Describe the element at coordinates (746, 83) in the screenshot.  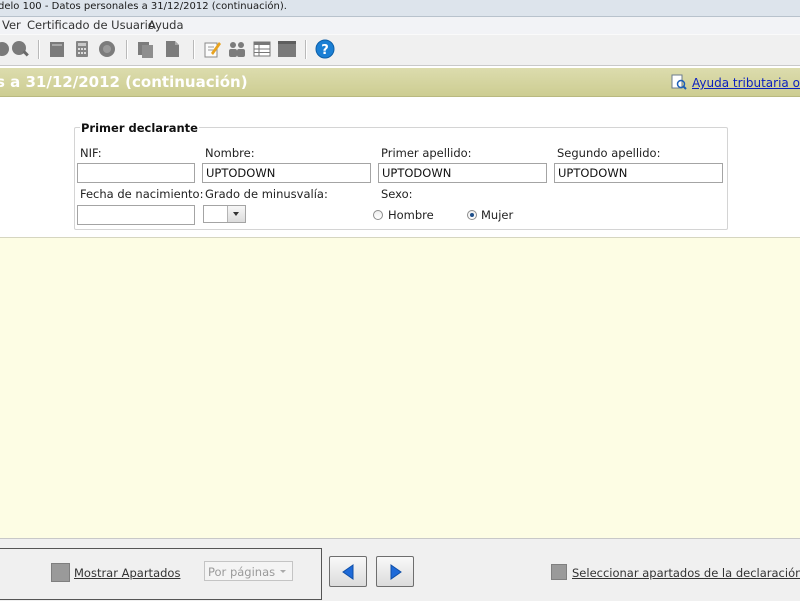
I see `online-help-link: Ayuda tributaria onlin` at that location.